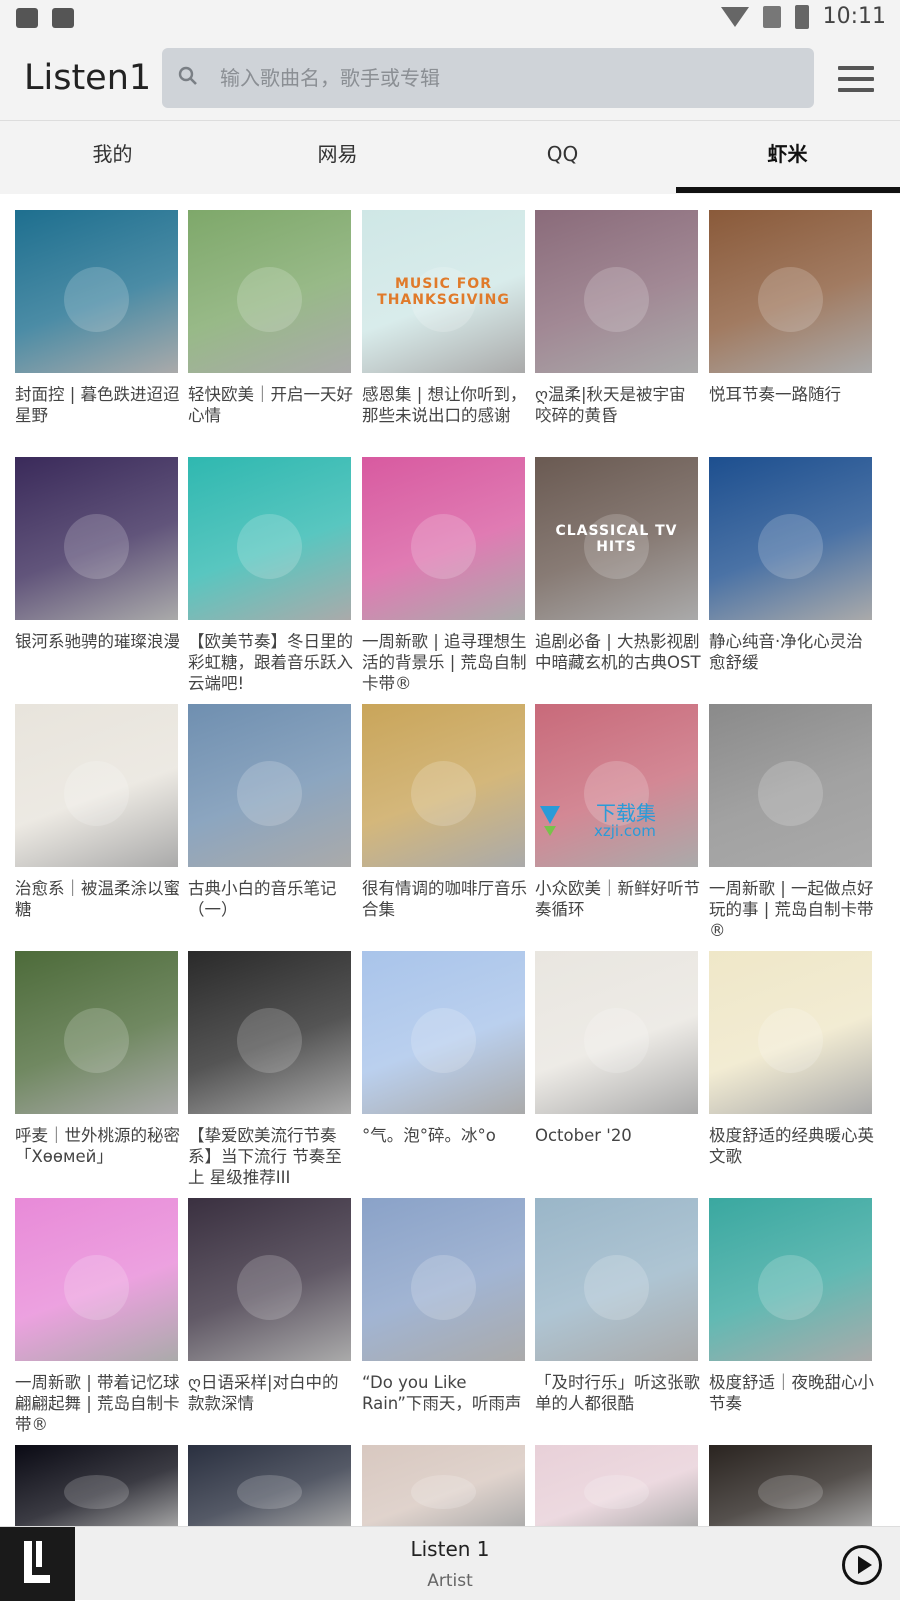  Describe the element at coordinates (734, 16) in the screenshot. I see `wifi-icon` at that location.